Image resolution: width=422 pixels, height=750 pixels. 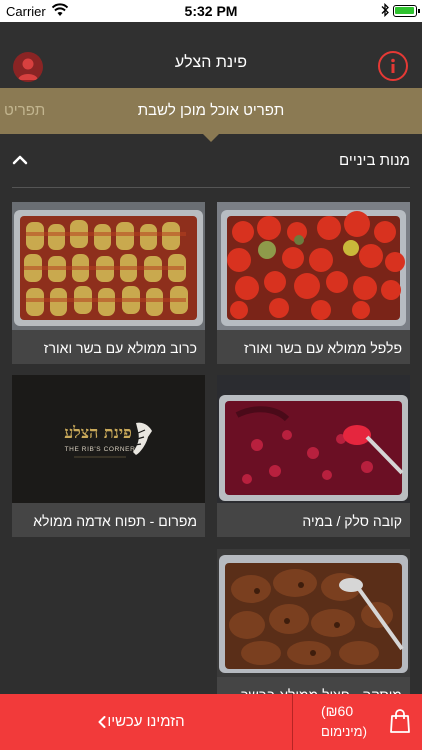 What do you see at coordinates (115, 521) in the screenshot?
I see `product-name: מפרום - תפוח אדמה ממולא` at bounding box center [115, 521].